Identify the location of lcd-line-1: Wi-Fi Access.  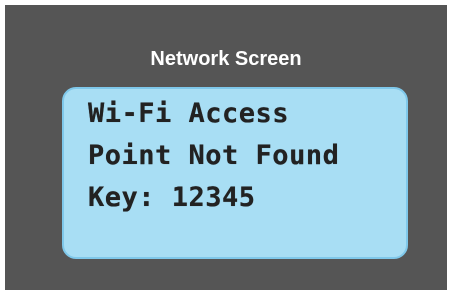
(189, 113).